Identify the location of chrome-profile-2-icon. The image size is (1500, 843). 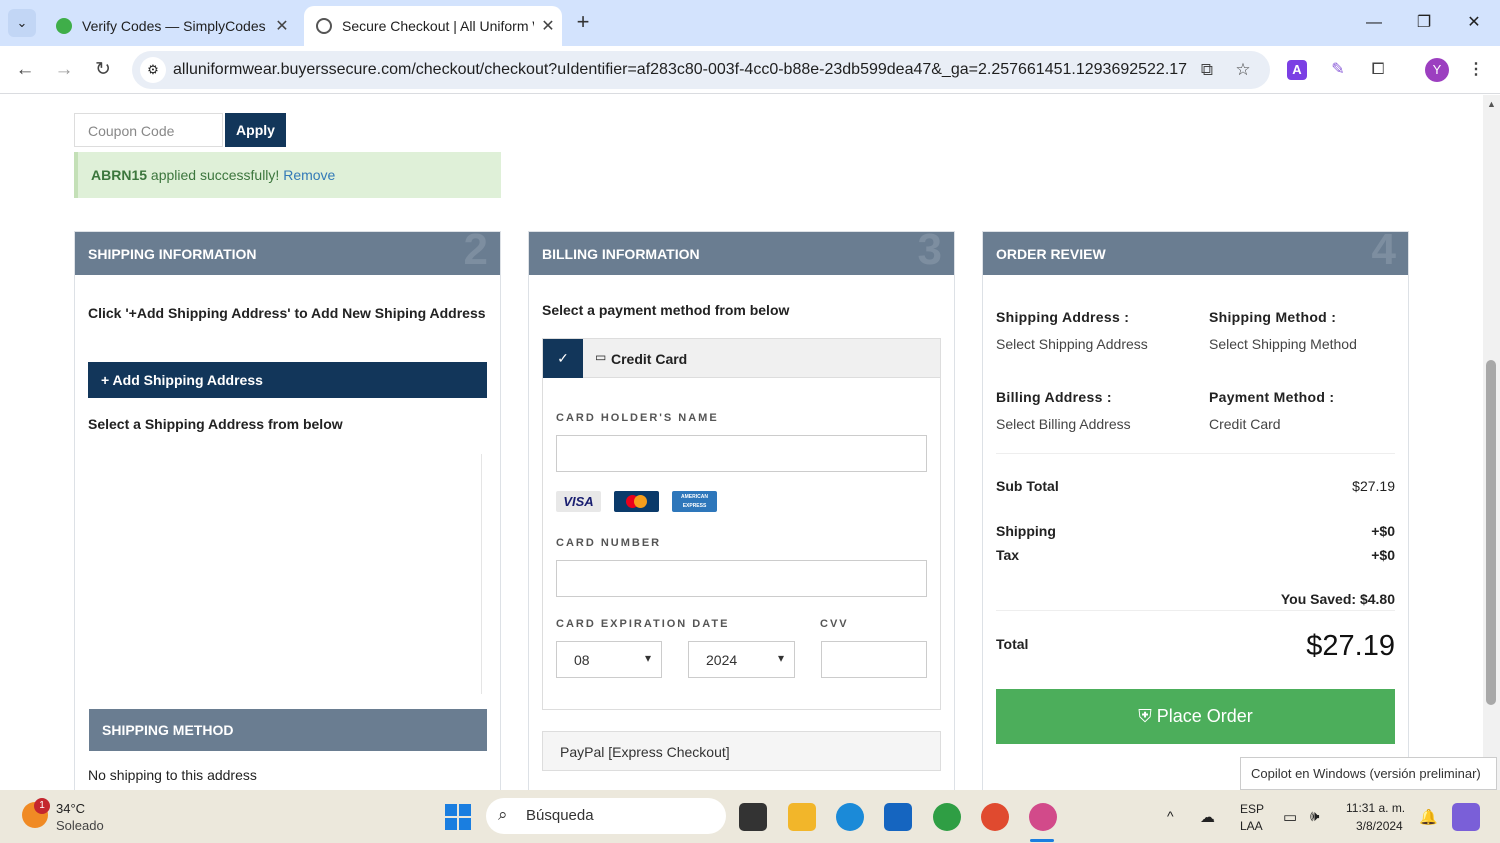
(995, 817).